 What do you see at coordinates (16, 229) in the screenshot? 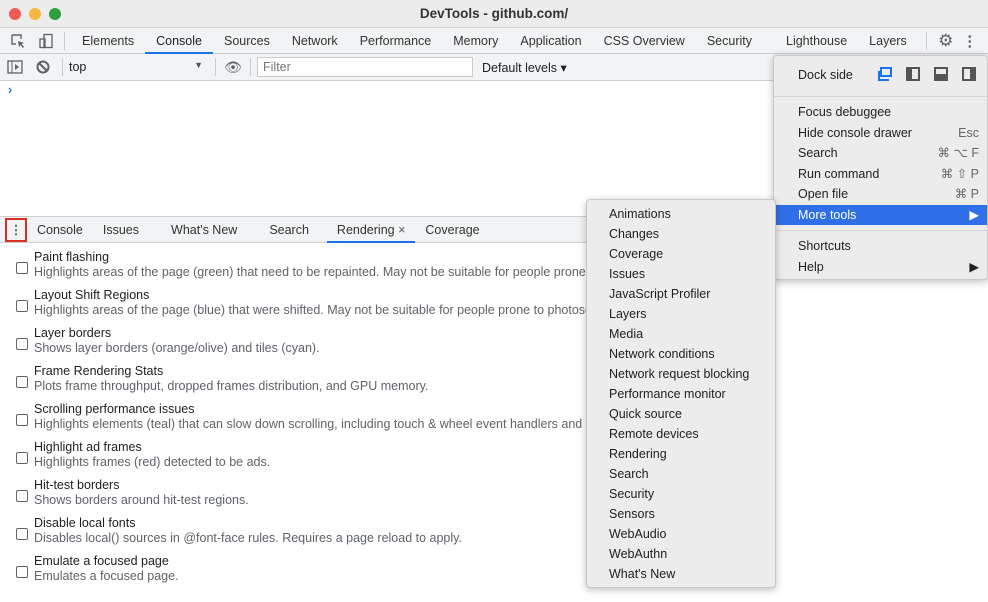
I see `drawer-menu-button: ⋮` at bounding box center [16, 229].